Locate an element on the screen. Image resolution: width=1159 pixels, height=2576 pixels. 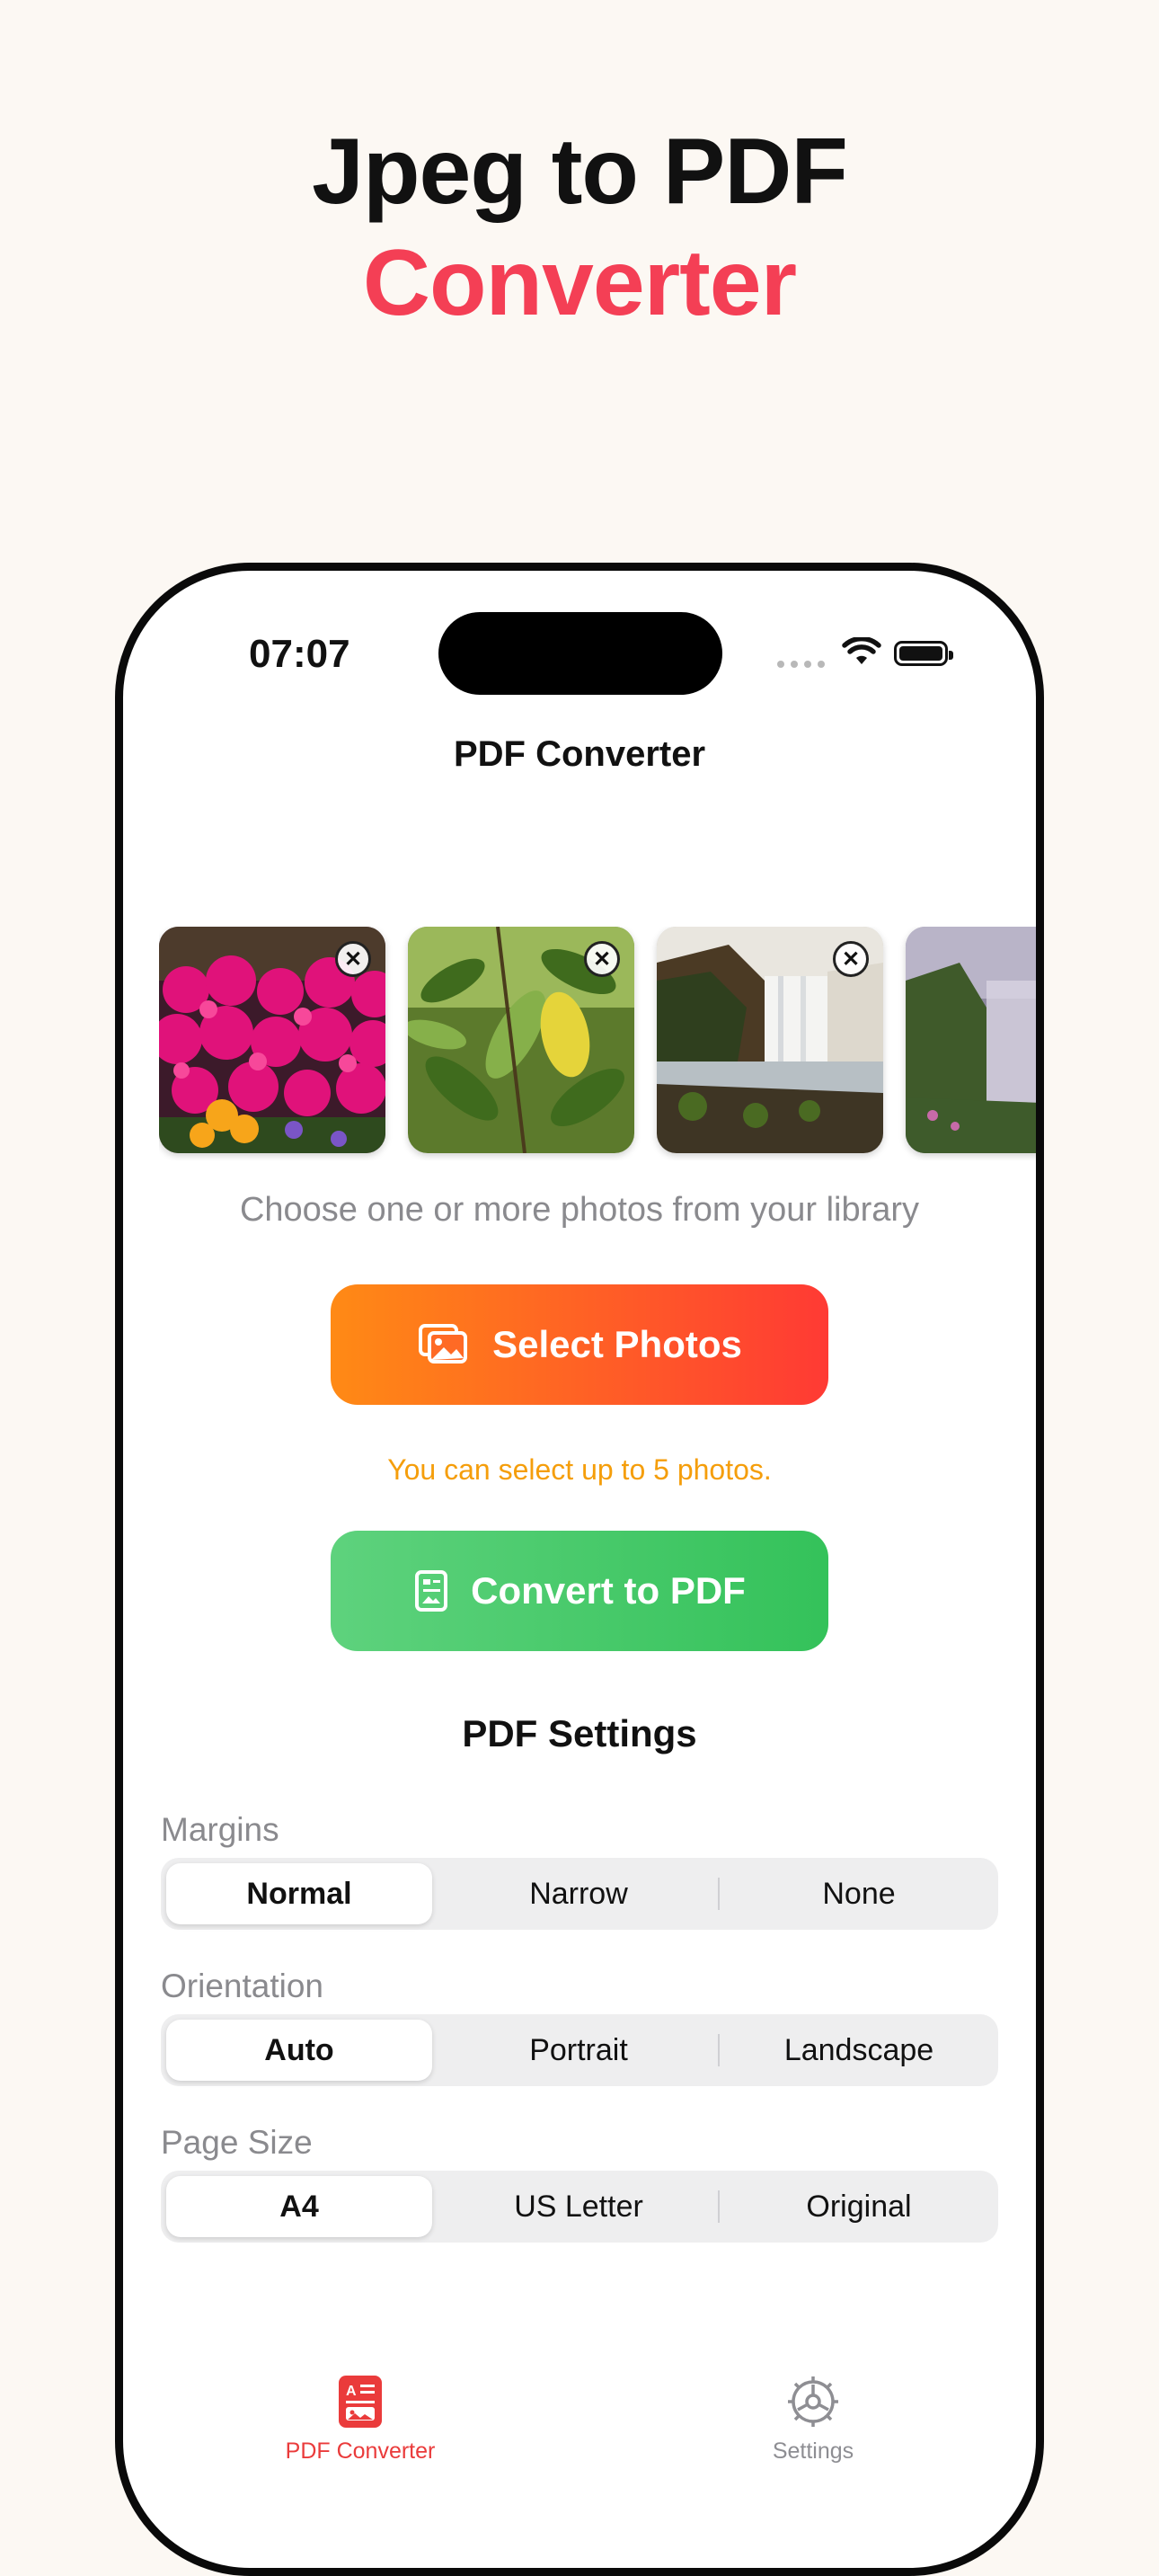
page-size-segmented-control: A4 US Letter Original is located at coordinates (579, 2207).